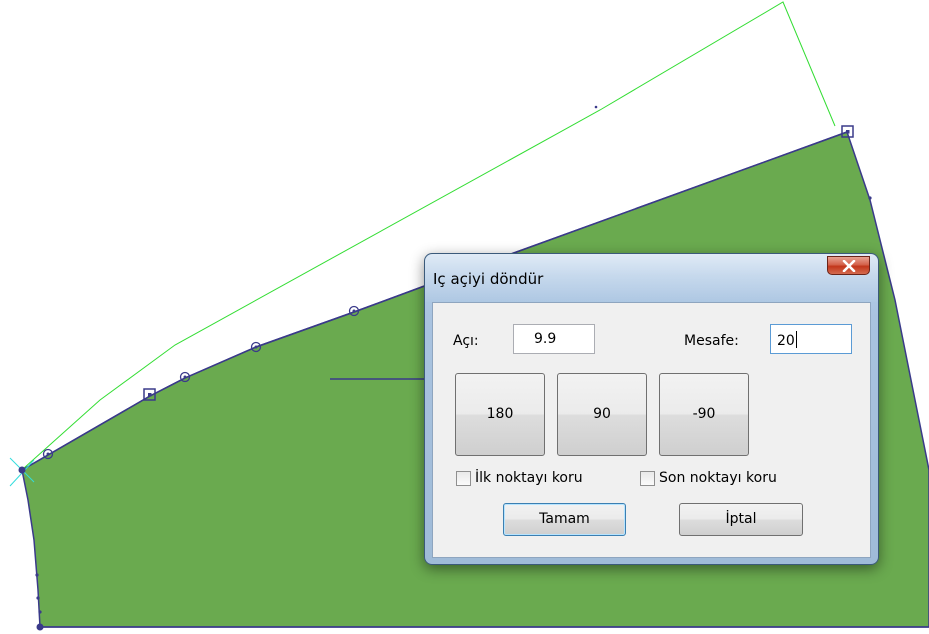 The image size is (929, 634). Describe the element at coordinates (466, 341) in the screenshot. I see `angle-label: Açı:` at that location.